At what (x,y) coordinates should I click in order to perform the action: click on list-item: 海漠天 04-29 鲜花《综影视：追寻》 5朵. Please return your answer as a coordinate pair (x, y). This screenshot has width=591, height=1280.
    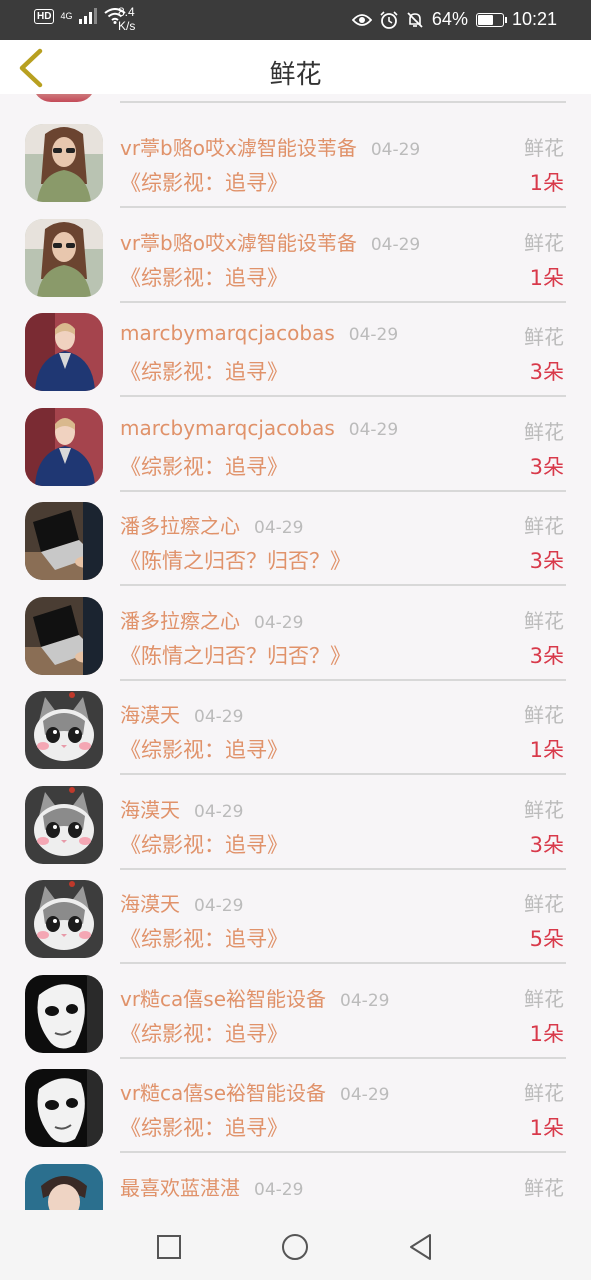
    Looking at the image, I should click on (295, 912).